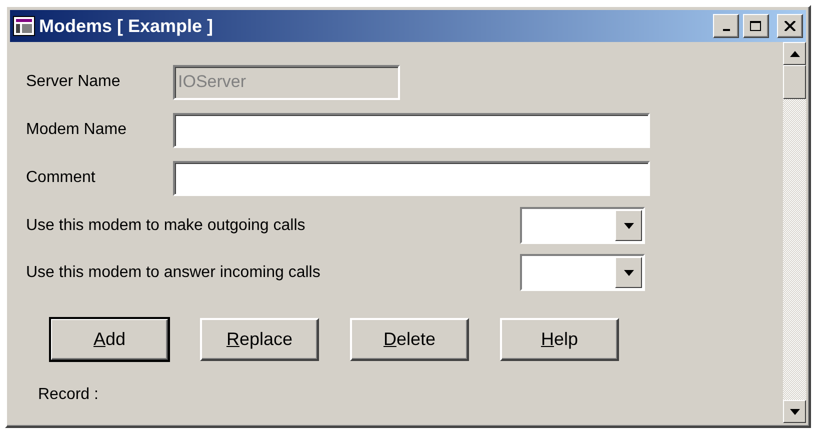 The image size is (816, 432). I want to click on up-arrow-icon, so click(795, 53).